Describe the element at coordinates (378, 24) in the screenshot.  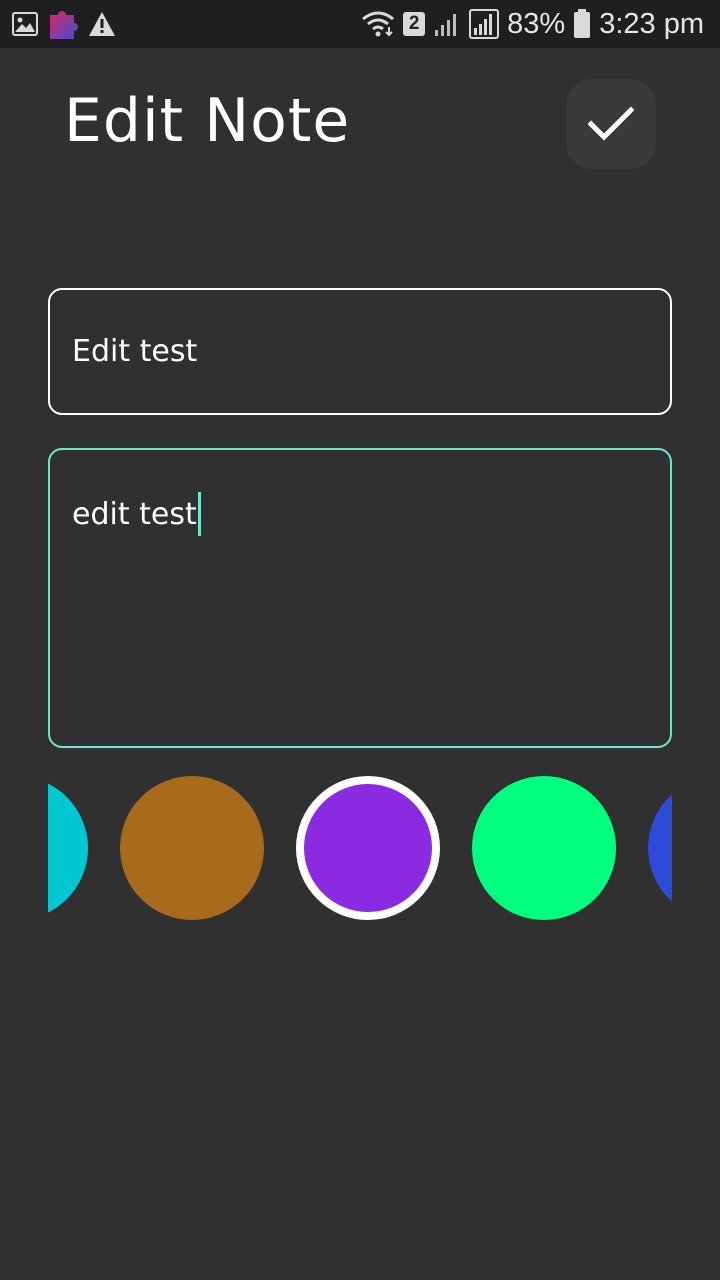
I see `wifi-icon` at that location.